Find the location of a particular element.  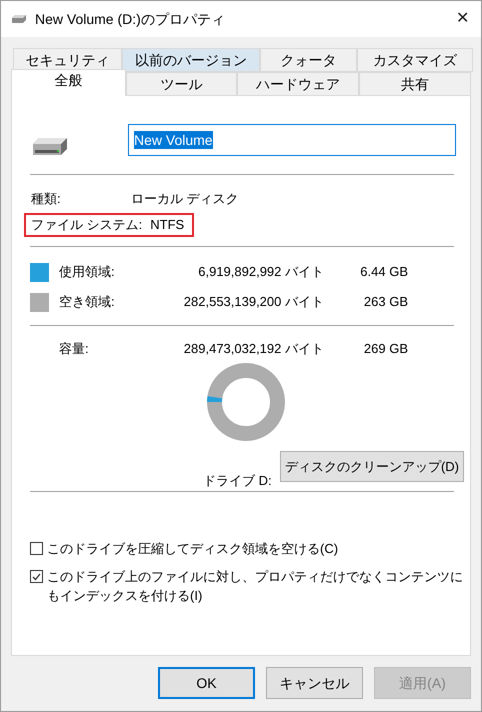

size-value: 269 GB is located at coordinates (385, 349).